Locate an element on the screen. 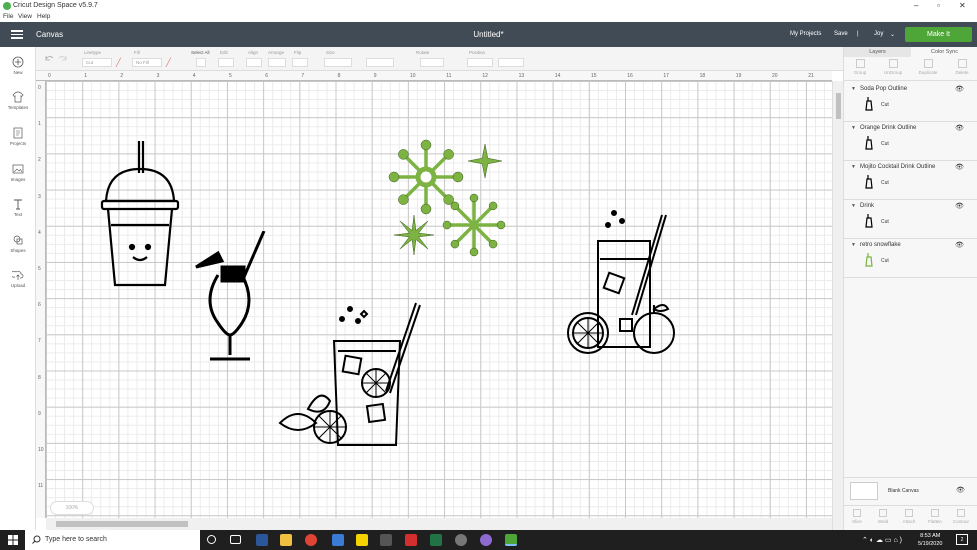 The width and height of the screenshot is (977, 550). vertical-ruler: 0 1 2 3 4 5 6 7 8 9 10 11 is located at coordinates (41, 299).